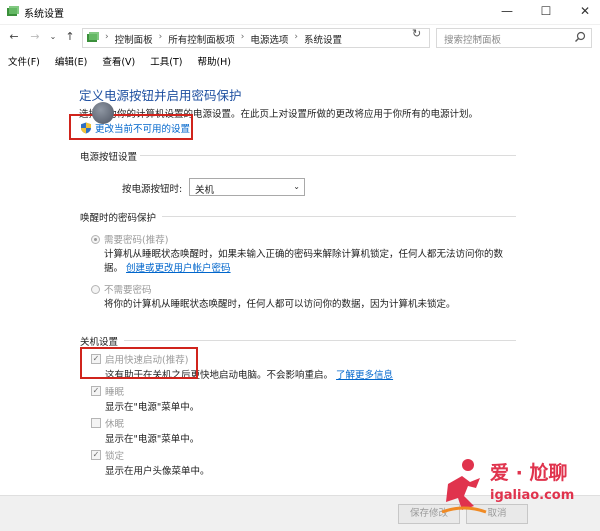  I want to click on address-field: › 控制面板 › 所有控制面板项 › 电源选项 › 系统设置 ⌄, so click(282, 38).